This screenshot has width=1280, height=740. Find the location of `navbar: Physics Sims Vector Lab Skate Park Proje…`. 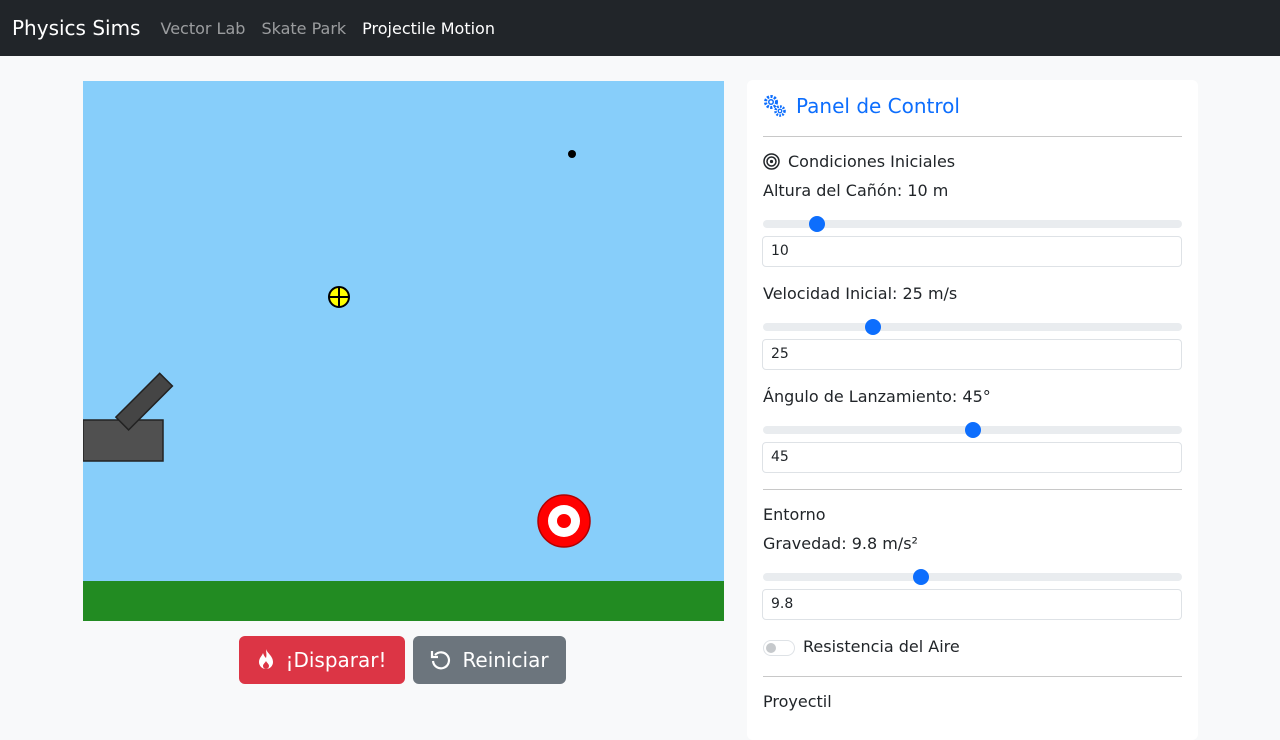

navbar: Physics Sims Vector Lab Skate Park Proje… is located at coordinates (640, 28).